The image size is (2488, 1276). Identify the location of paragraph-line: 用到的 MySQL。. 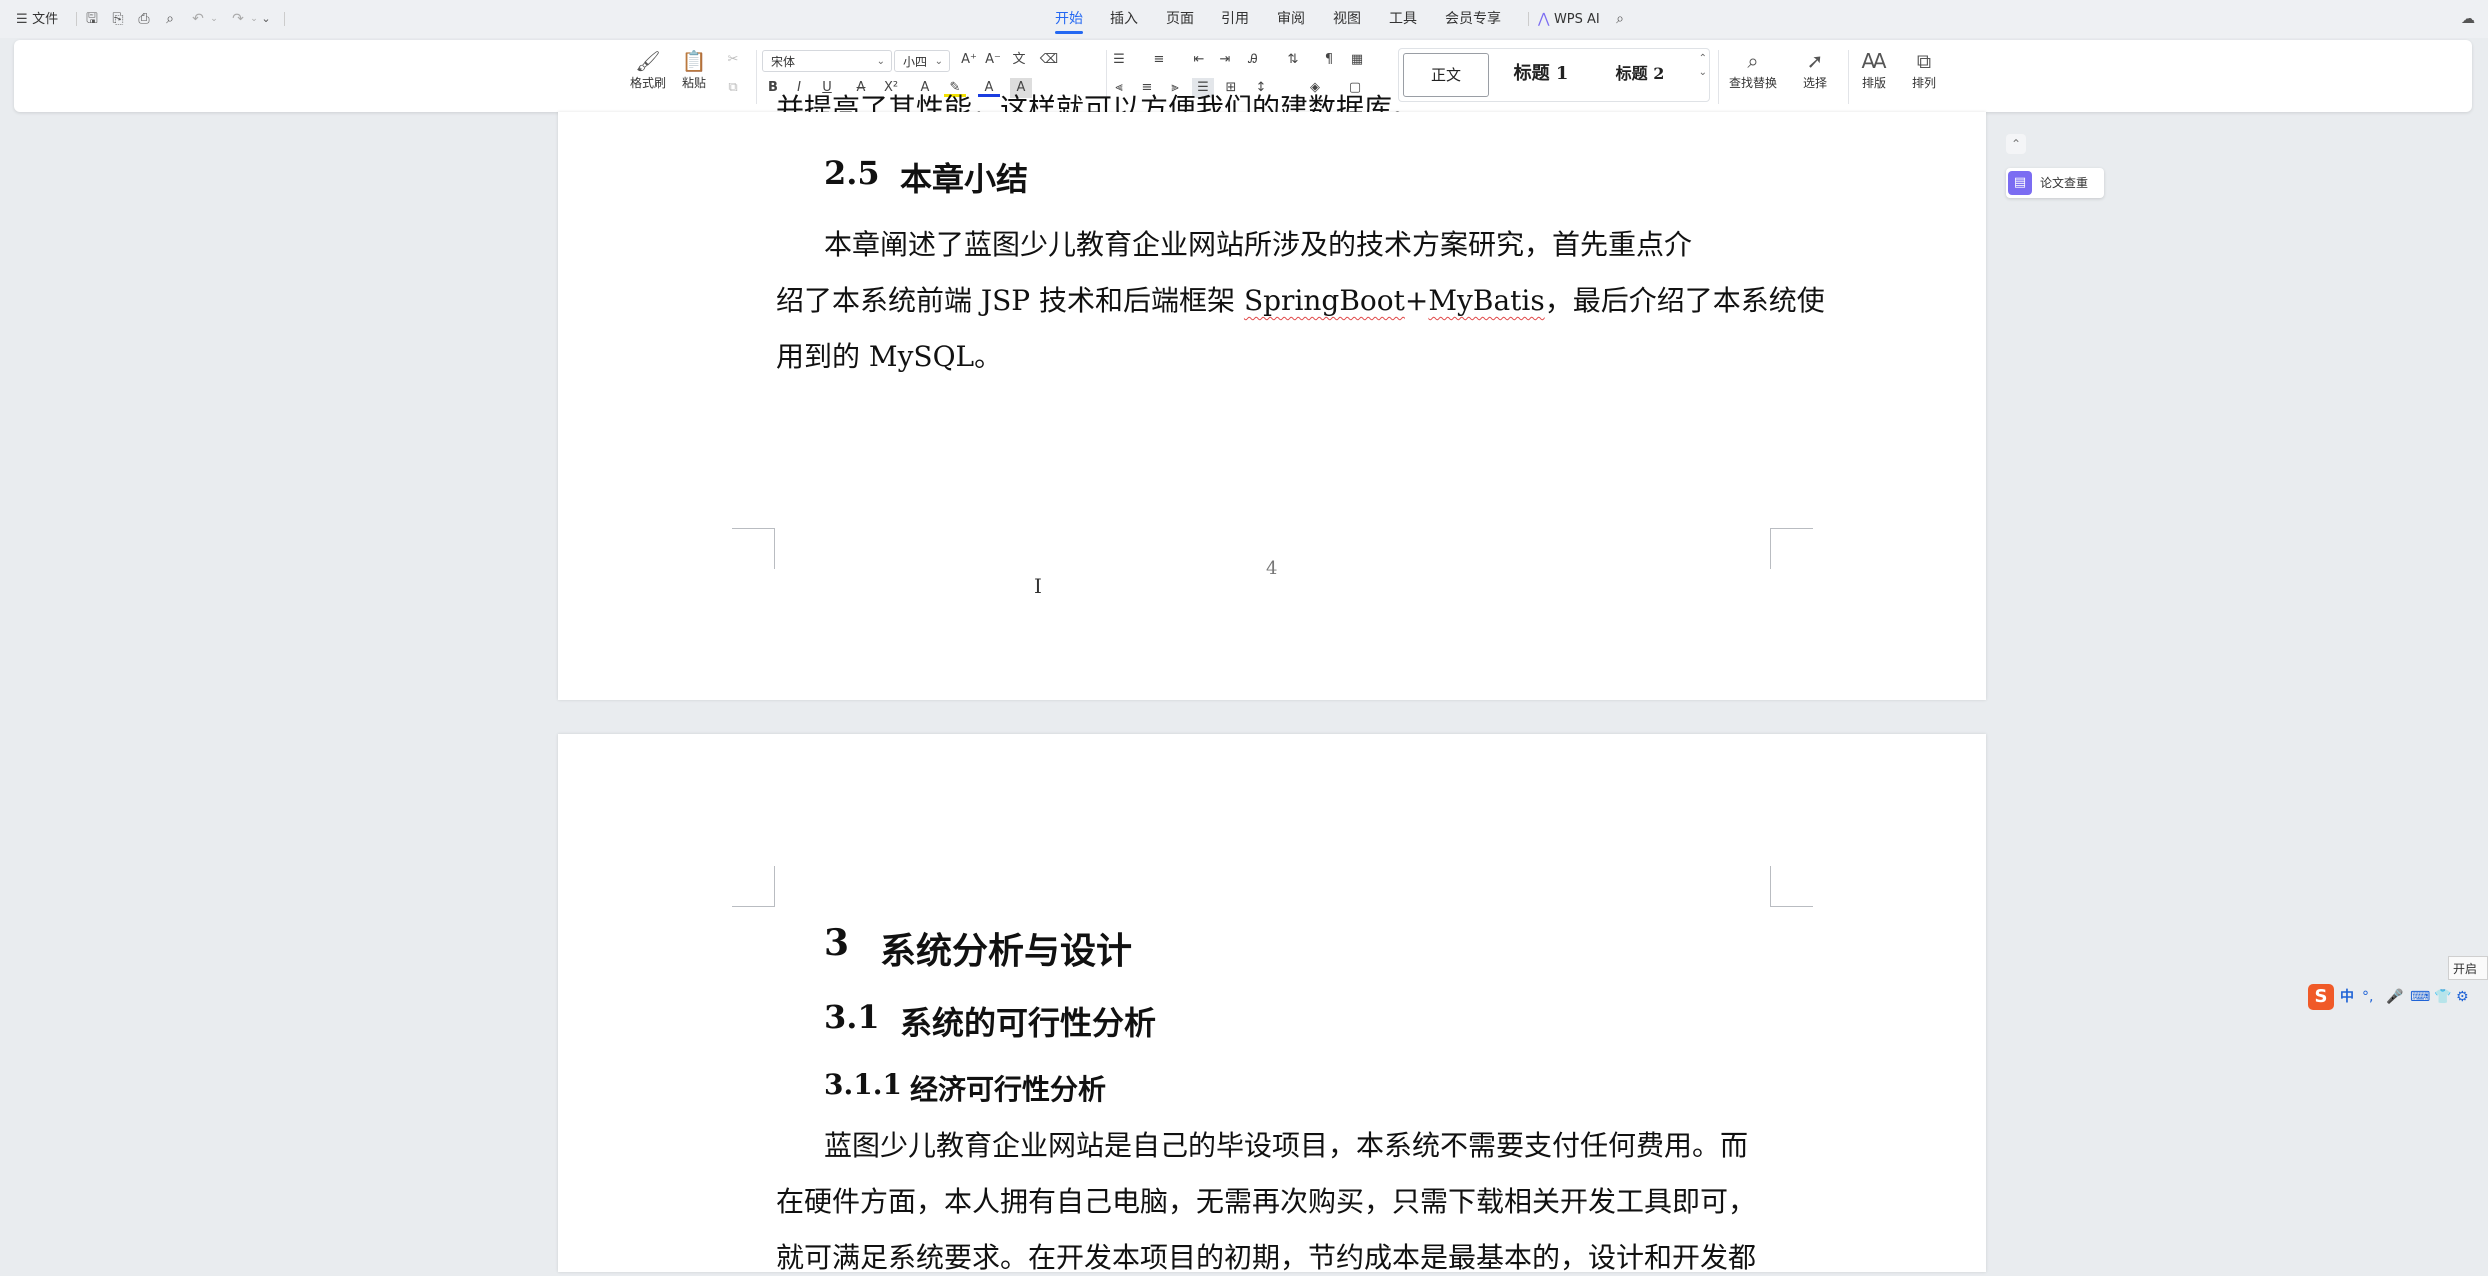
(889, 356).